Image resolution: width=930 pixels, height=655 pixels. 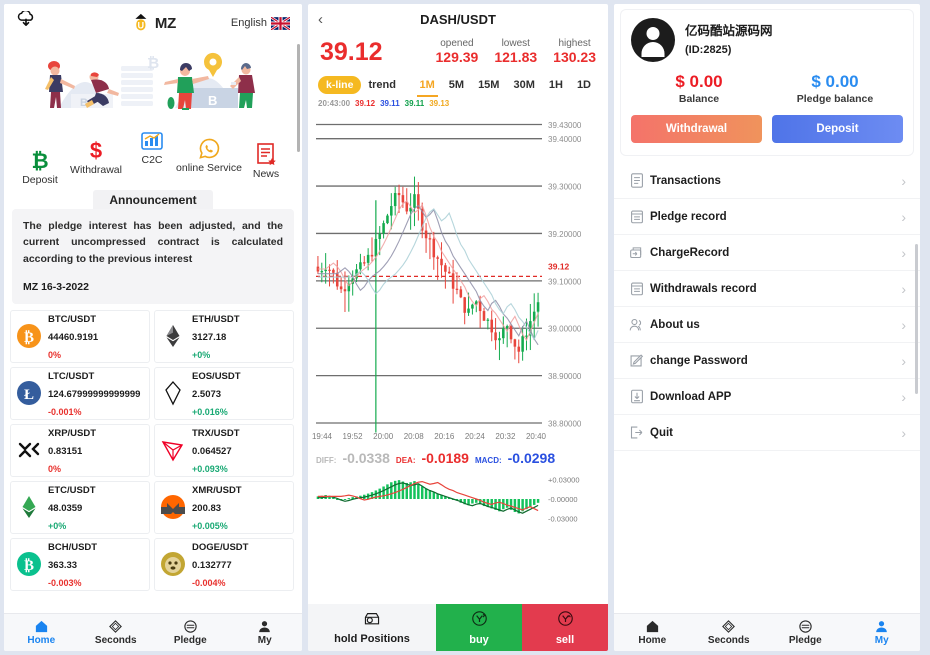 I want to click on home-header: U MZ English, so click(x=153, y=23).